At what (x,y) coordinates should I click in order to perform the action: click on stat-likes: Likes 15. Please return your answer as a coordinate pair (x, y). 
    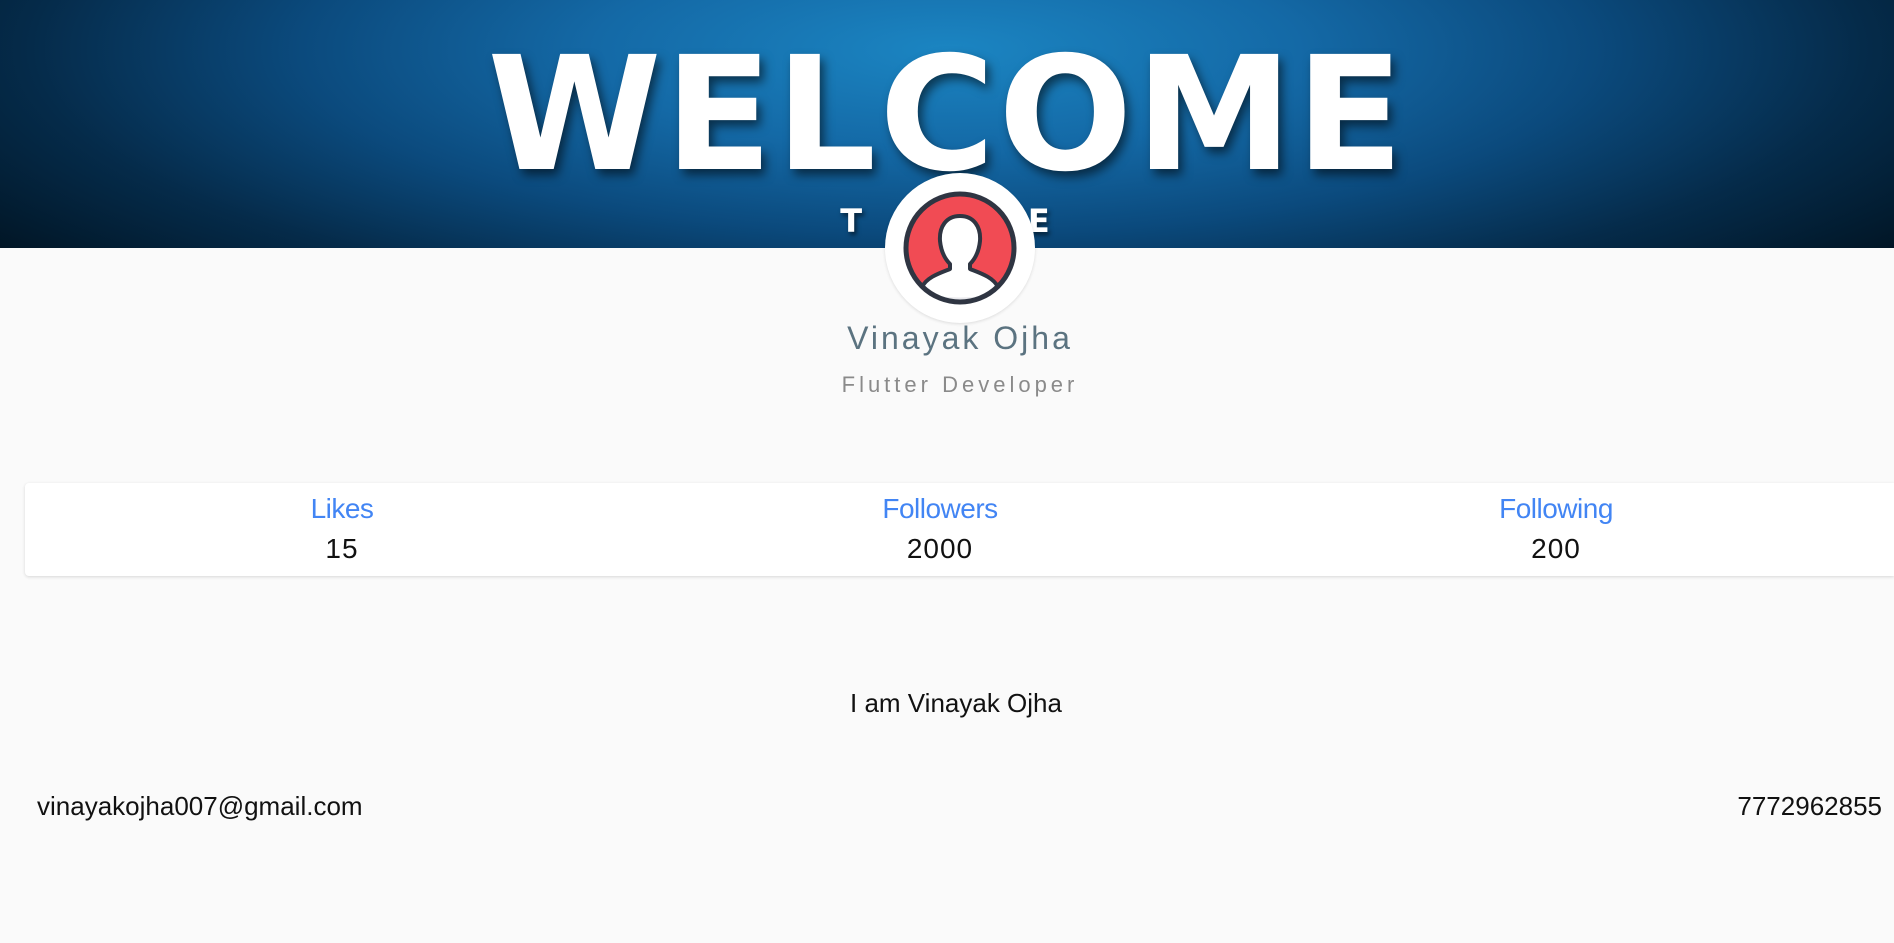
    Looking at the image, I should click on (342, 529).